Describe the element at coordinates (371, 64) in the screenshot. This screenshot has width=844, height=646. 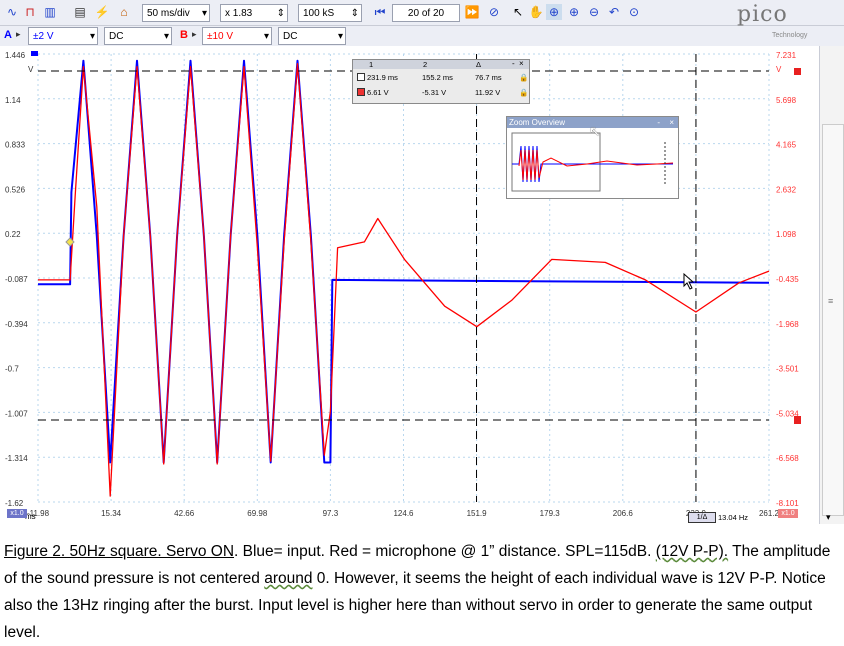
I see `ruler-col-1: 1` at that location.